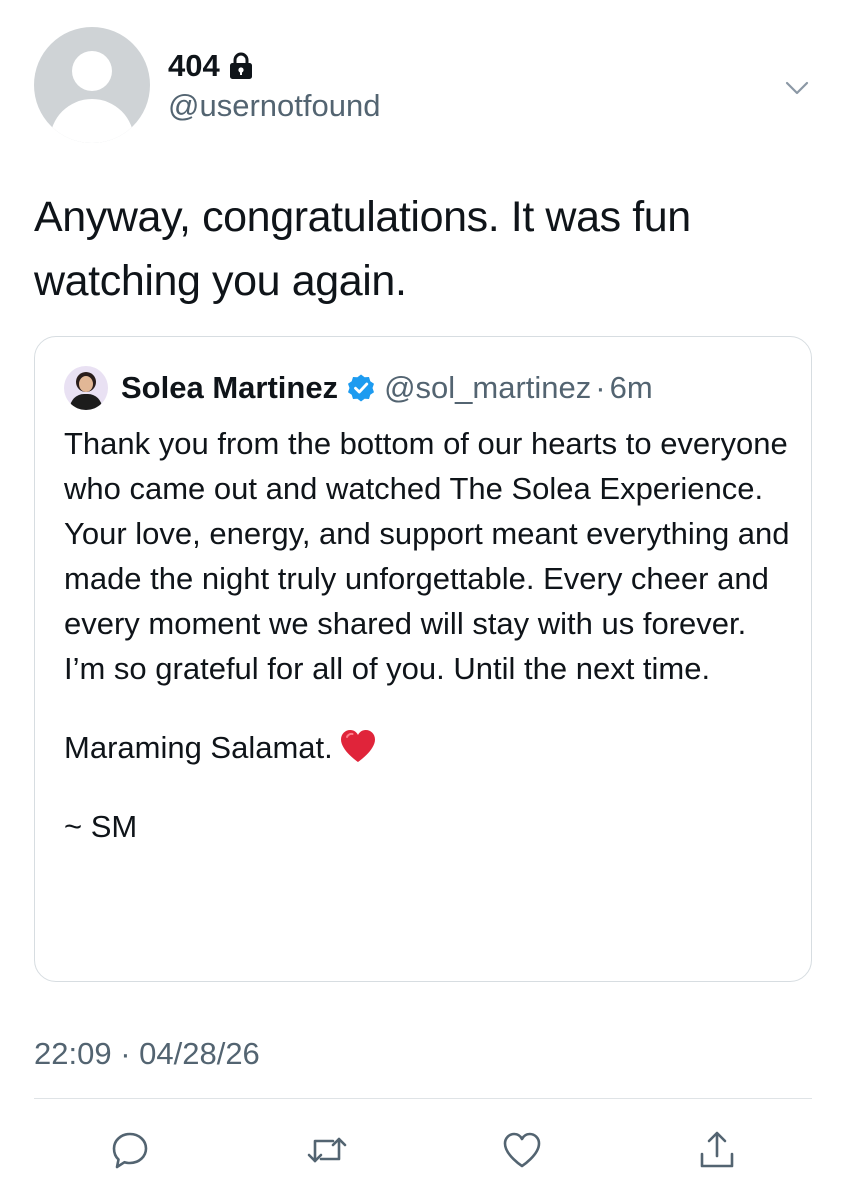  Describe the element at coordinates (86, 384) in the screenshot. I see `avatar-face-shape` at that location.